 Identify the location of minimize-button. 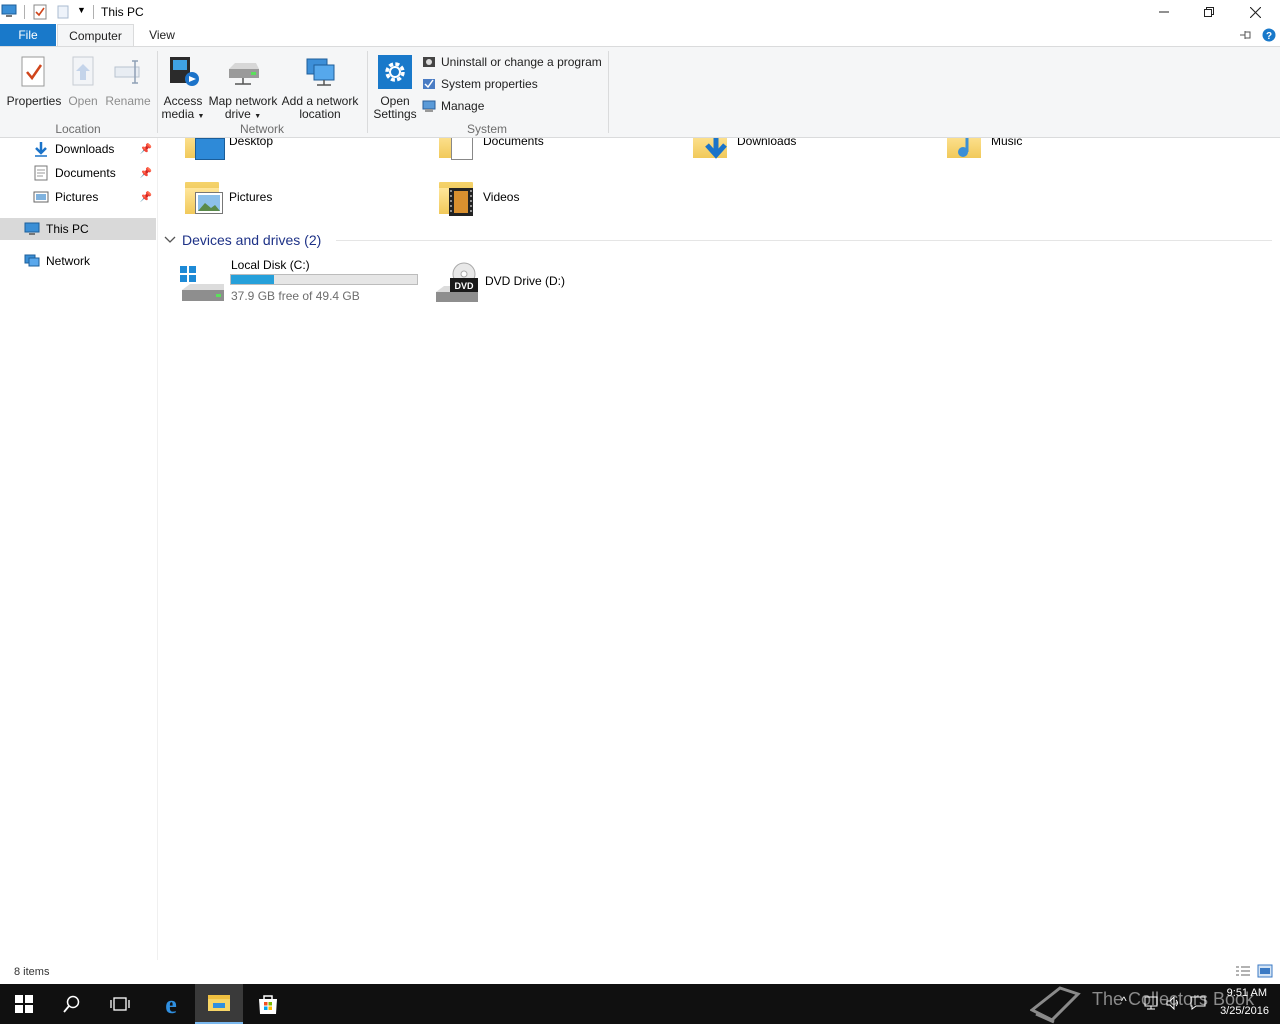
(1164, 12).